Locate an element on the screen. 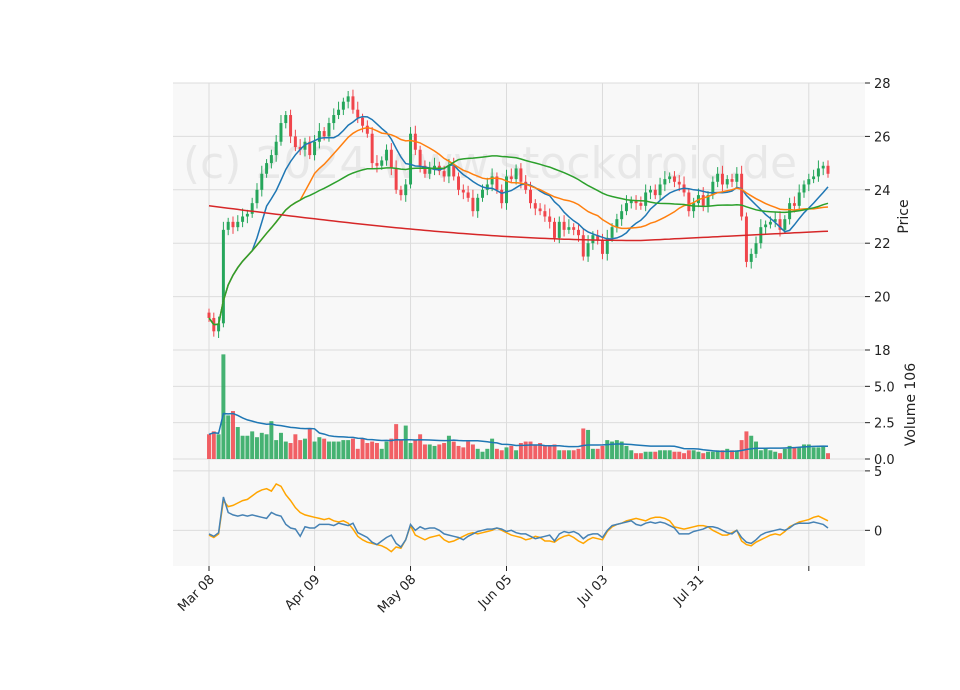 This screenshot has width=960, height=690. x-tick-label-5: Jul 31 is located at coordinates (688, 590).